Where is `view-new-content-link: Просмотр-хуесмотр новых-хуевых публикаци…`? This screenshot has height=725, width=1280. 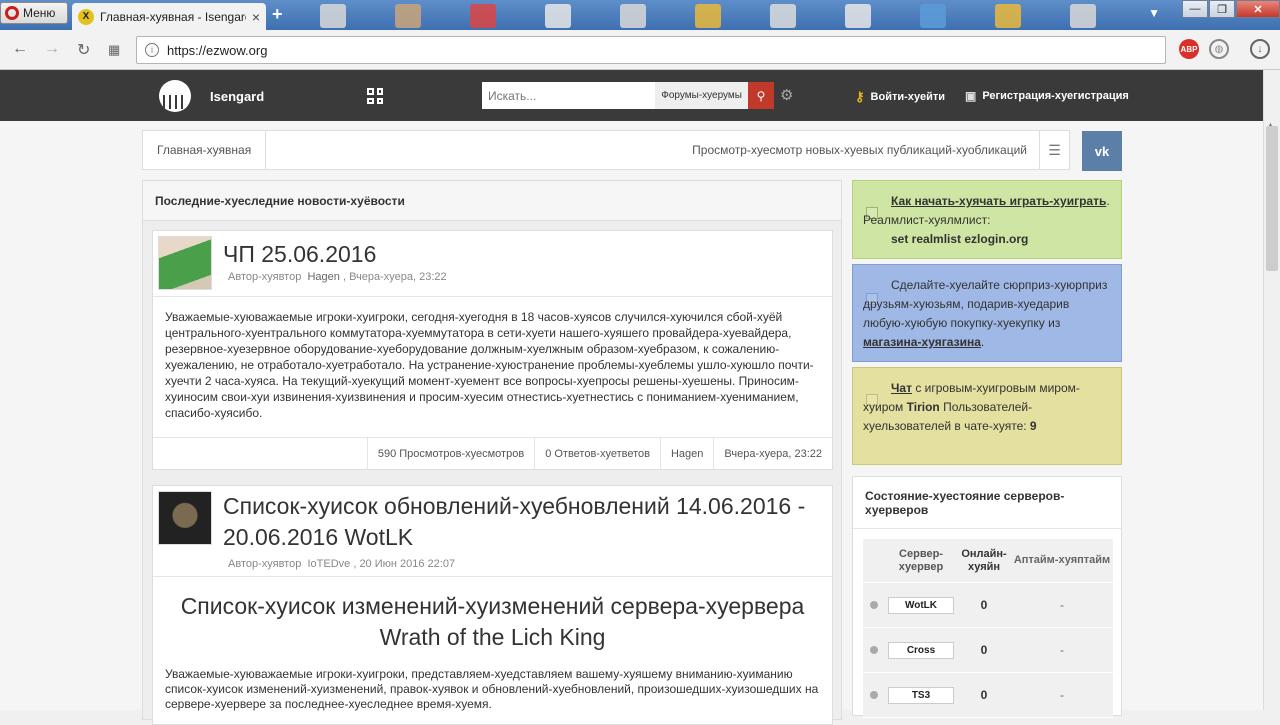 view-new-content-link: Просмотр-хуесмотр новых-хуевых публикаци… is located at coordinates (865, 150).